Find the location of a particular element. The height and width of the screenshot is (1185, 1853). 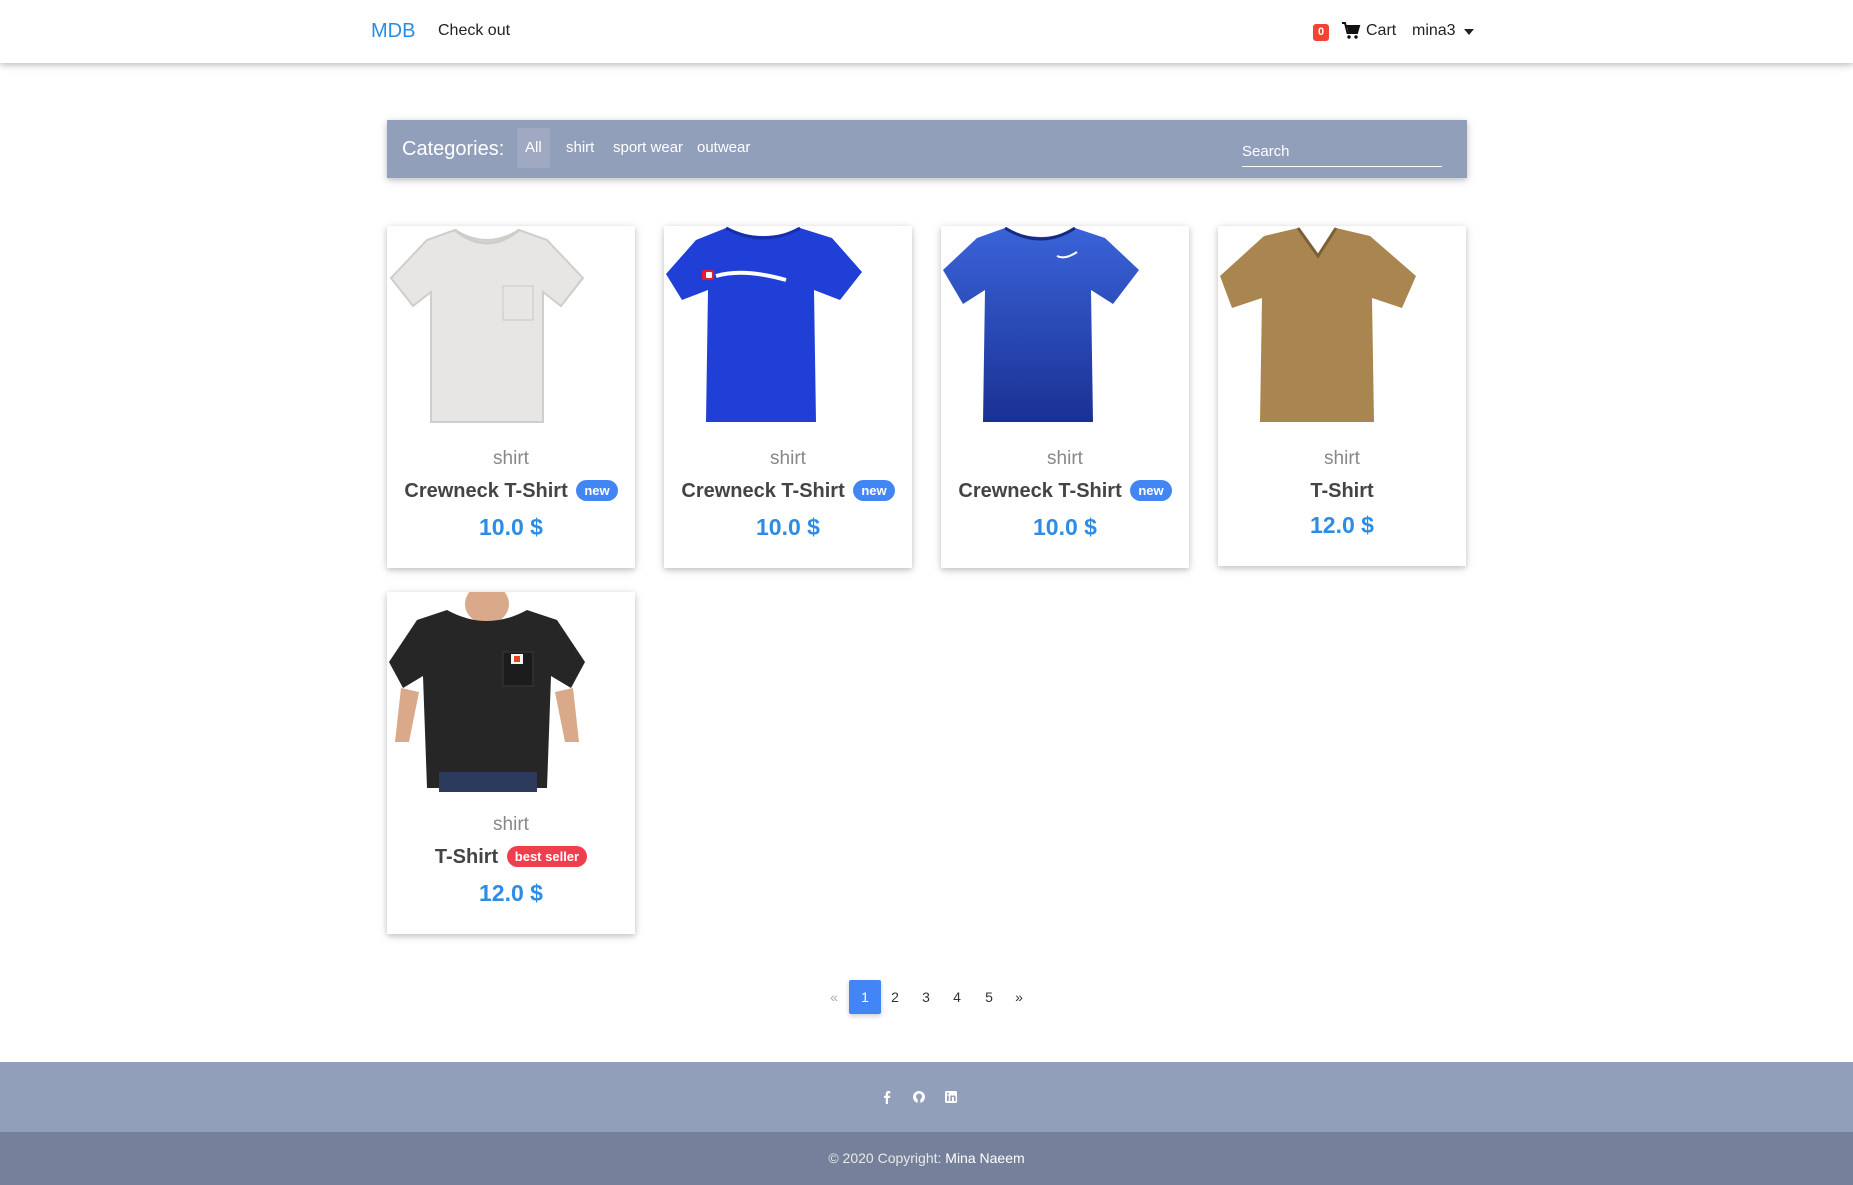

blue-champion-tshirt-icon is located at coordinates (764, 326).